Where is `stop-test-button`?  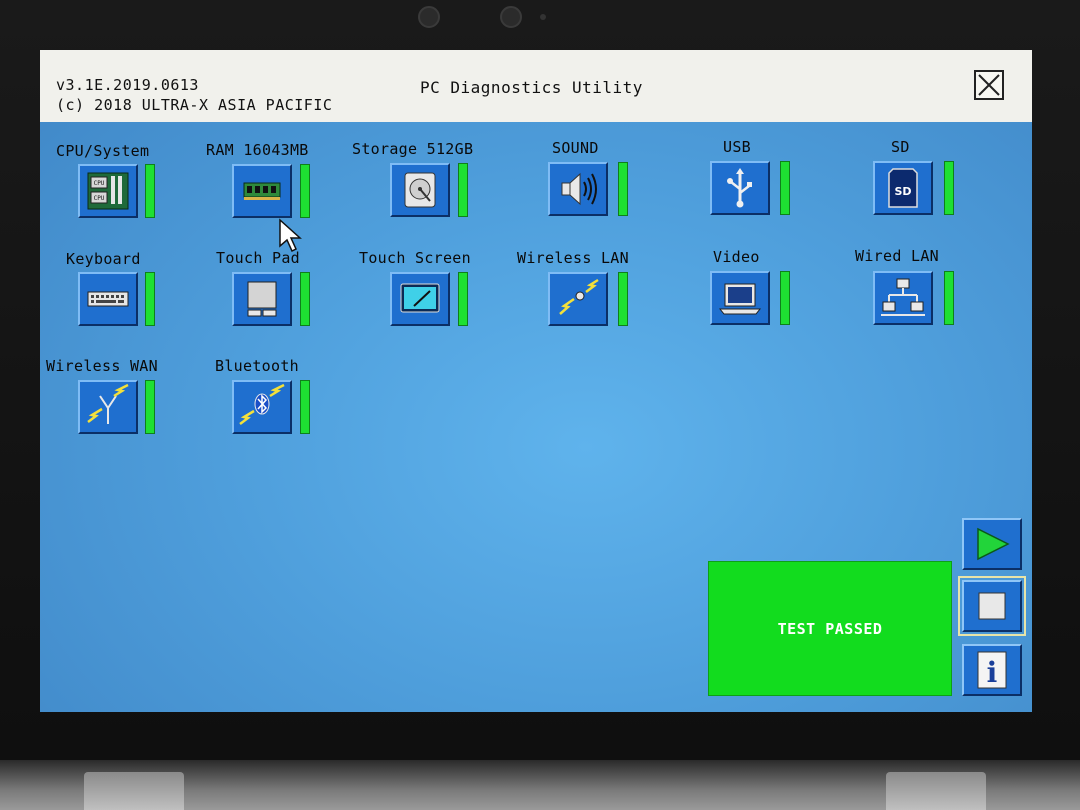
stop-test-button is located at coordinates (992, 606).